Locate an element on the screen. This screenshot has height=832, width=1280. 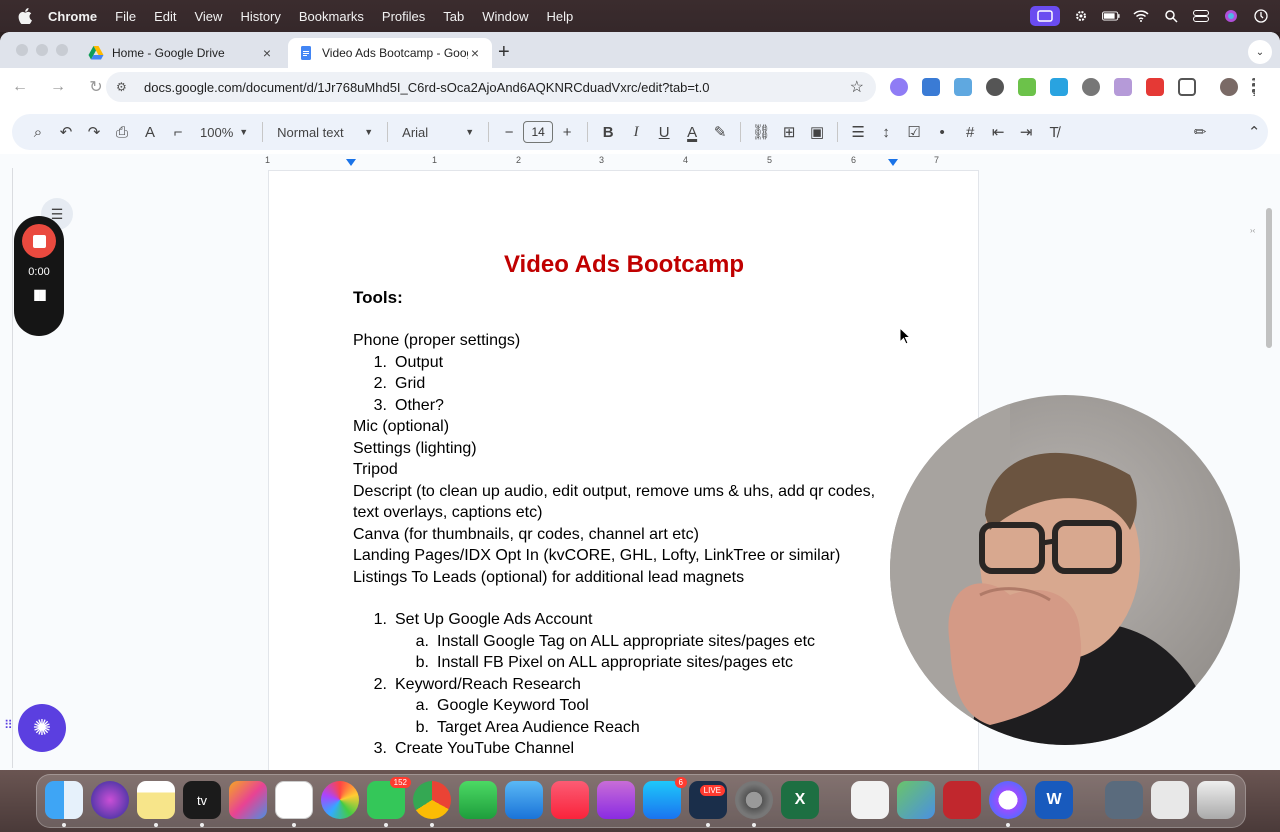
reload-icon: ↻ is located at coordinates (96, 87).